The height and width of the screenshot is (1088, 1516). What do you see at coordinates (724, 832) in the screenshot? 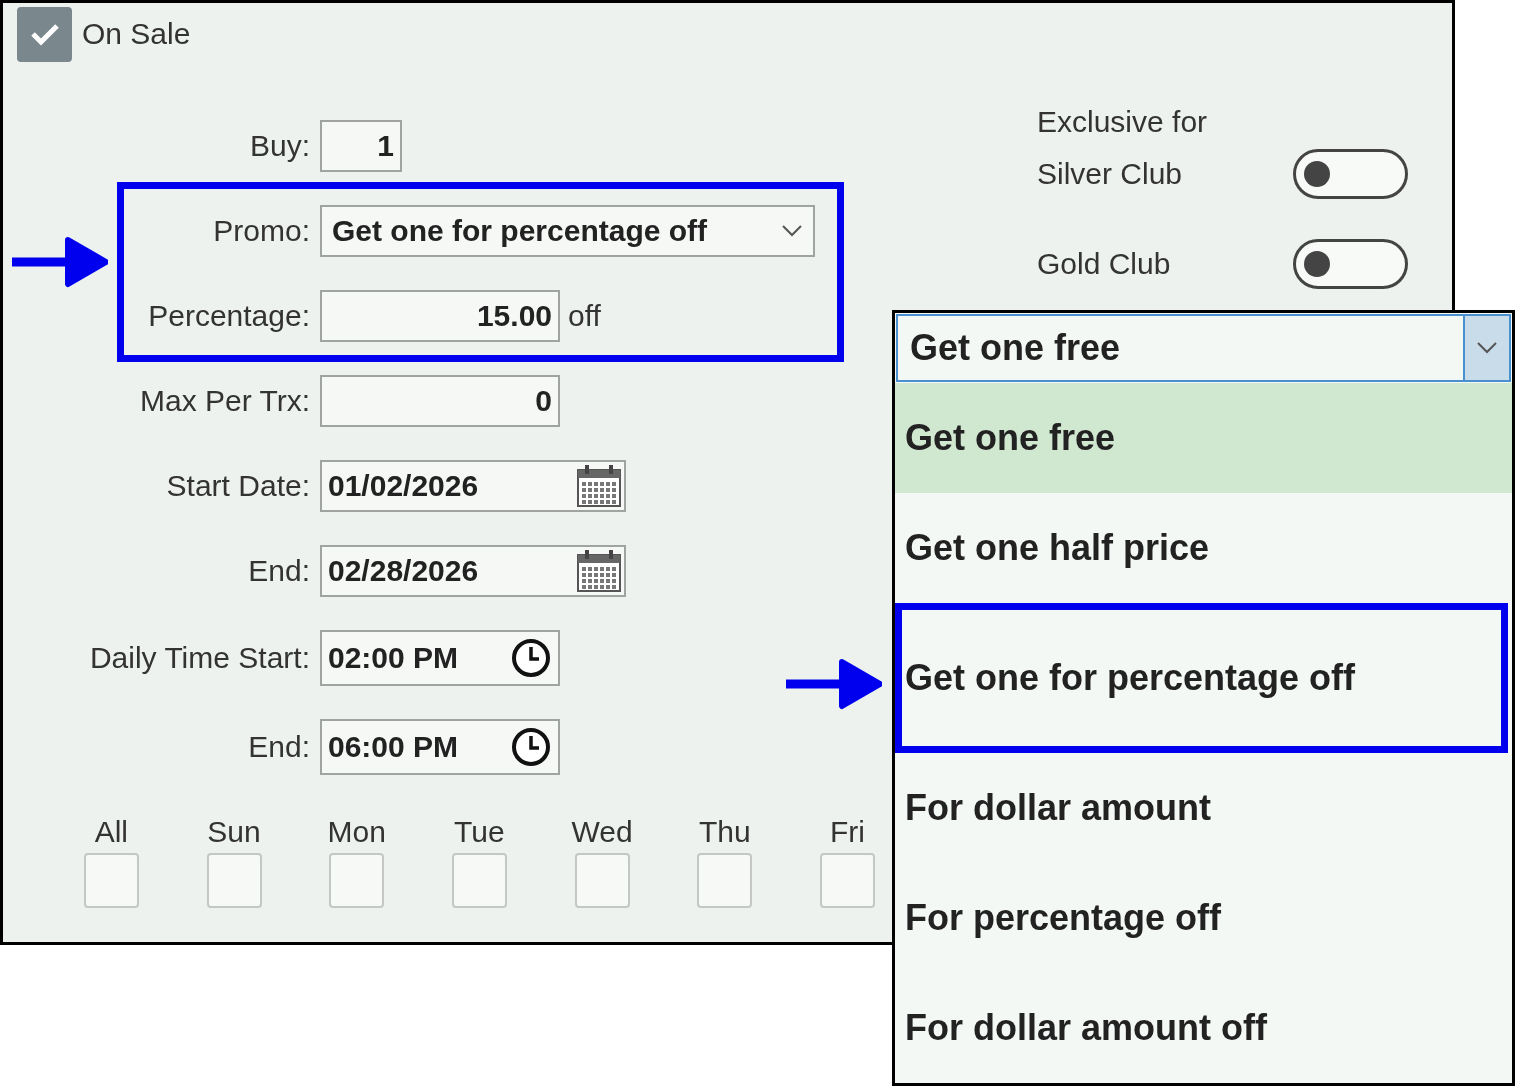
I see `day-label: Thu` at bounding box center [724, 832].